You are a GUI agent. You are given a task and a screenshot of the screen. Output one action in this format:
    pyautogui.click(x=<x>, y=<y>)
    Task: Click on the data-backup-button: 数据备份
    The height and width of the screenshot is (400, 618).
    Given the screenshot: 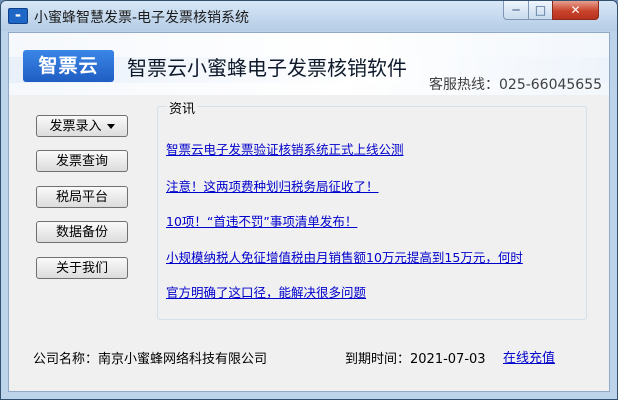 What is the action you would take?
    pyautogui.click(x=82, y=232)
    